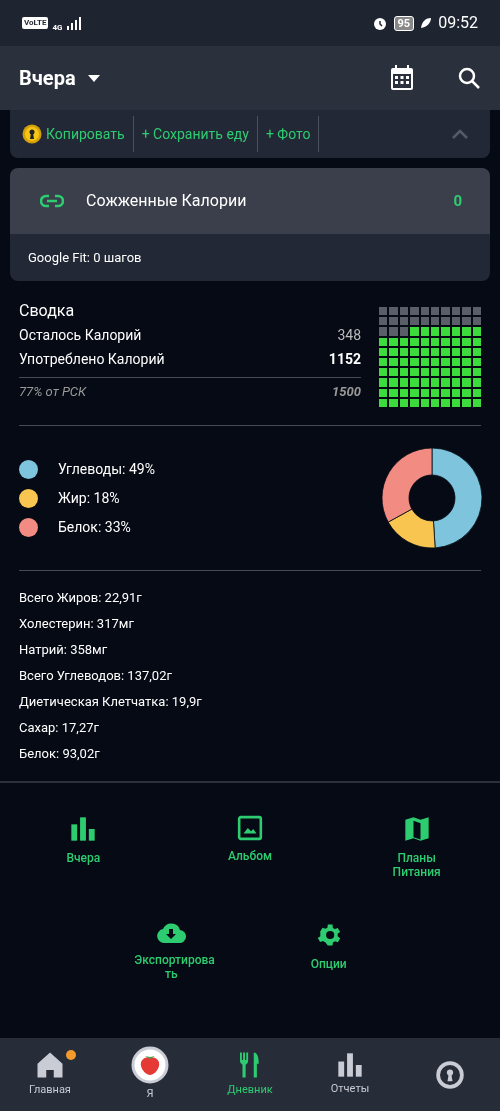 This screenshot has height=1111, width=500. I want to click on calendar-icon, so click(402, 78).